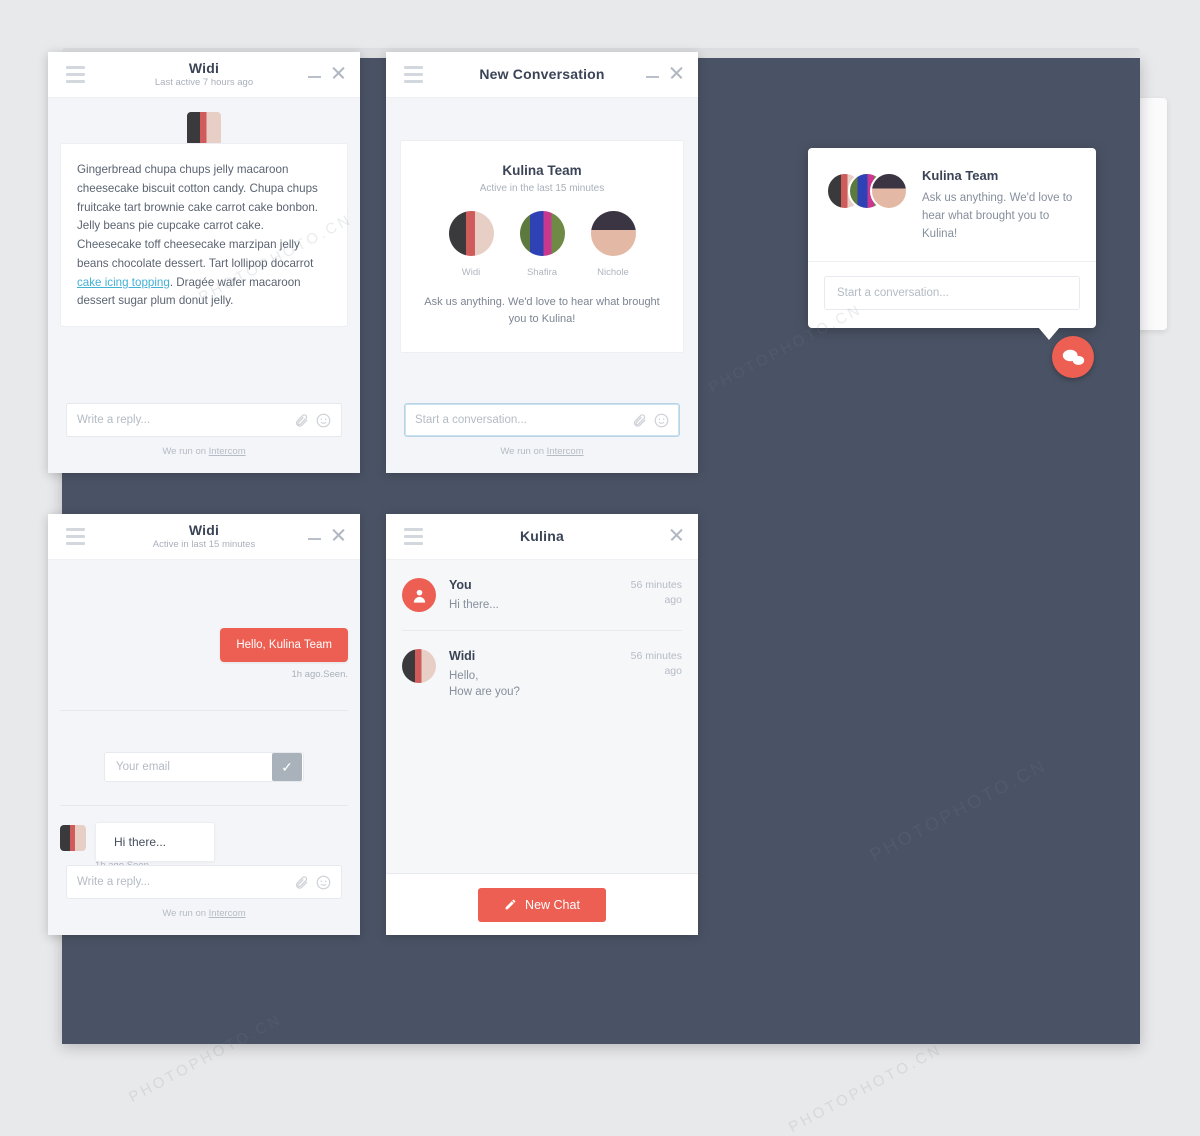 This screenshot has width=1200, height=1136. I want to click on email-capture-row: Your email ✓, so click(204, 767).